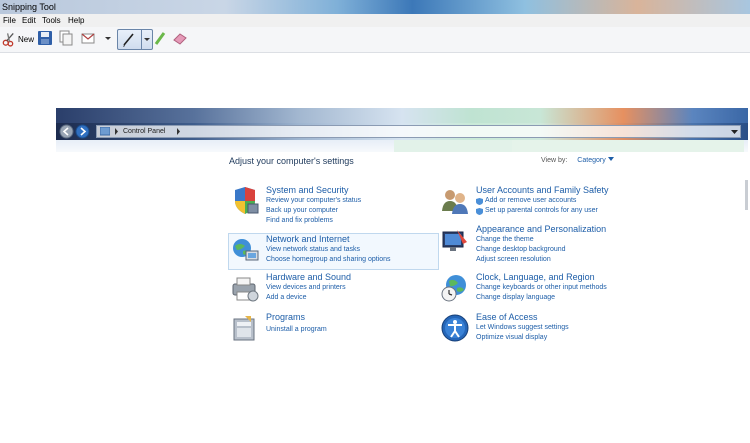 The width and height of the screenshot is (750, 443). I want to click on category-link: Adjust screen resolution, so click(513, 259).